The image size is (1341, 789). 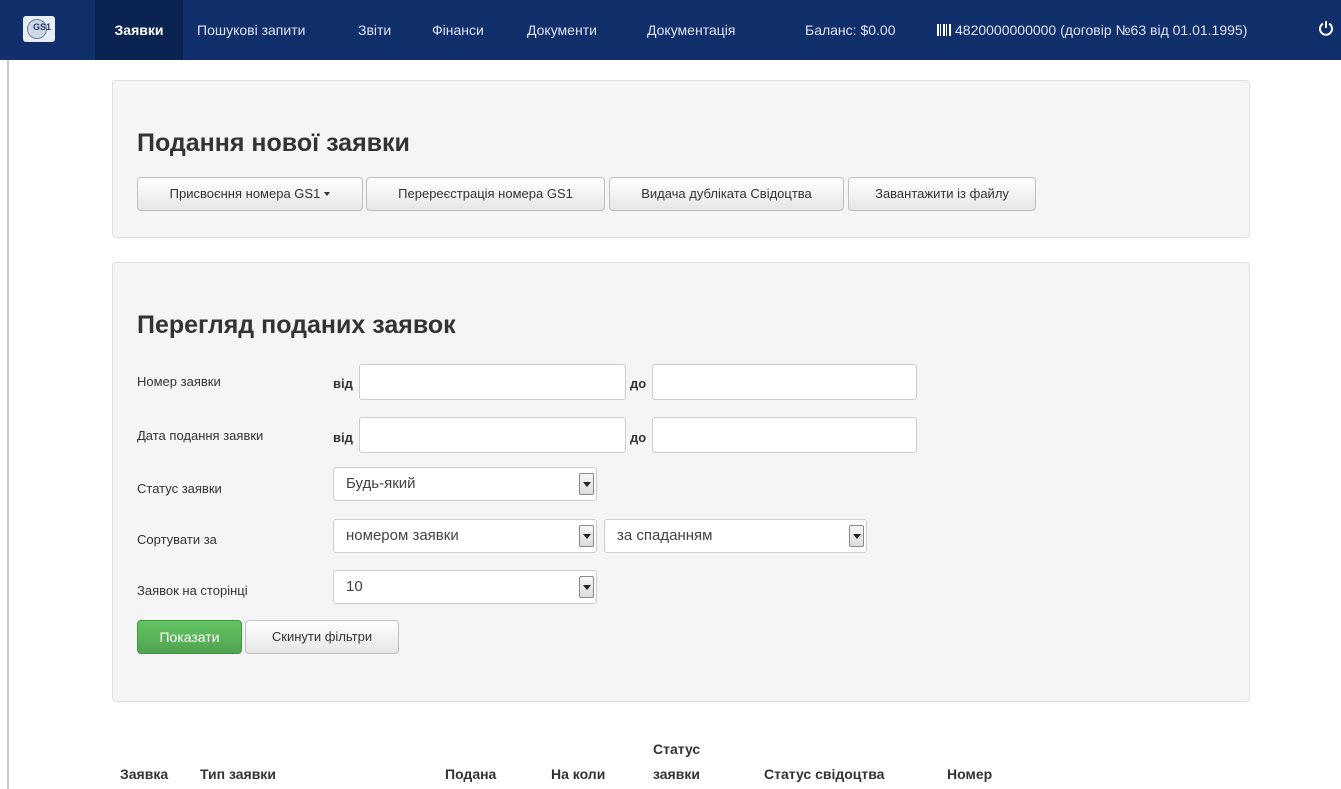 What do you see at coordinates (465, 536) in the screenshot?
I see `sort-field-select: номером заявки` at bounding box center [465, 536].